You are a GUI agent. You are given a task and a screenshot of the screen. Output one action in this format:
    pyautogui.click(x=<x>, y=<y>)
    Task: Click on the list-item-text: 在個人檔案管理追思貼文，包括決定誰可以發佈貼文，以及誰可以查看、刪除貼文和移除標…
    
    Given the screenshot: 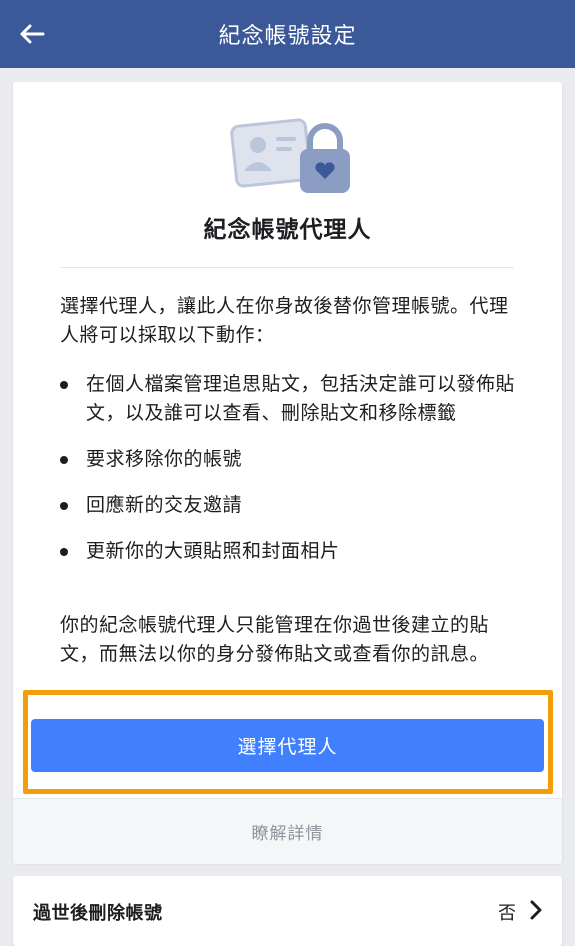 What is the action you would take?
    pyautogui.click(x=301, y=398)
    